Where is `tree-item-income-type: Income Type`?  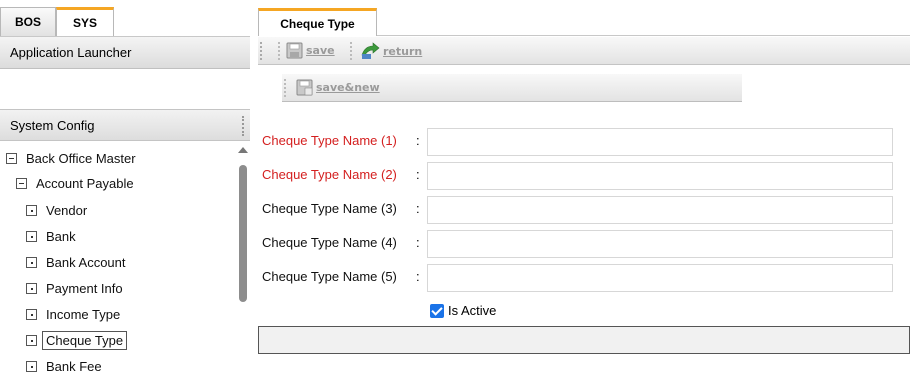 tree-item-income-type: Income Type is located at coordinates (73, 314).